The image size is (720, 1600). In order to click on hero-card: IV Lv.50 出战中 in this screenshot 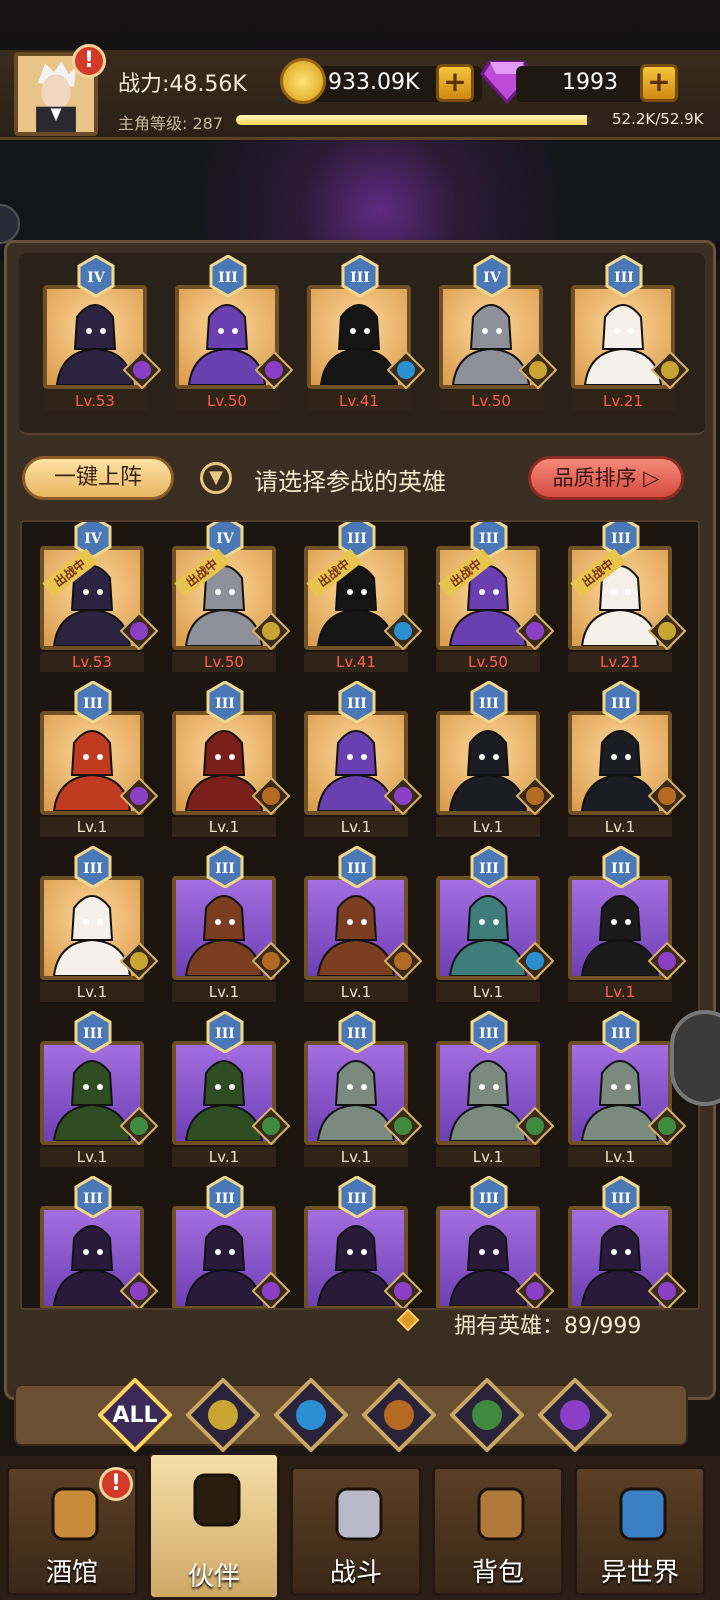, I will do `click(231, 597)`.